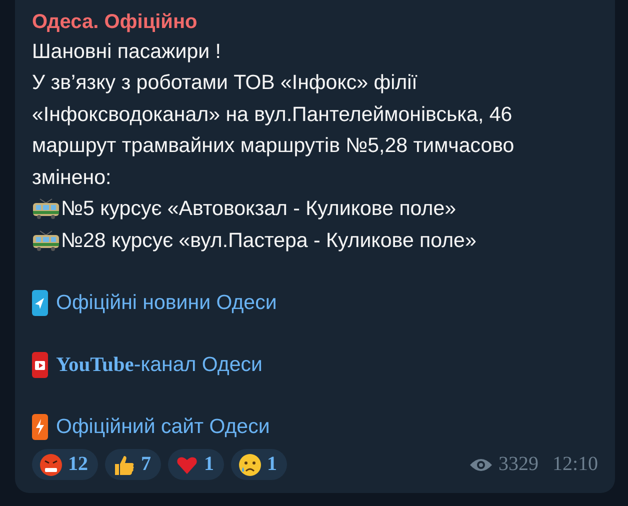 This screenshot has width=628, height=506. Describe the element at coordinates (268, 240) in the screenshot. I see `message-text: №28 курсує «вул.Пастера - Куликове поле»` at that location.